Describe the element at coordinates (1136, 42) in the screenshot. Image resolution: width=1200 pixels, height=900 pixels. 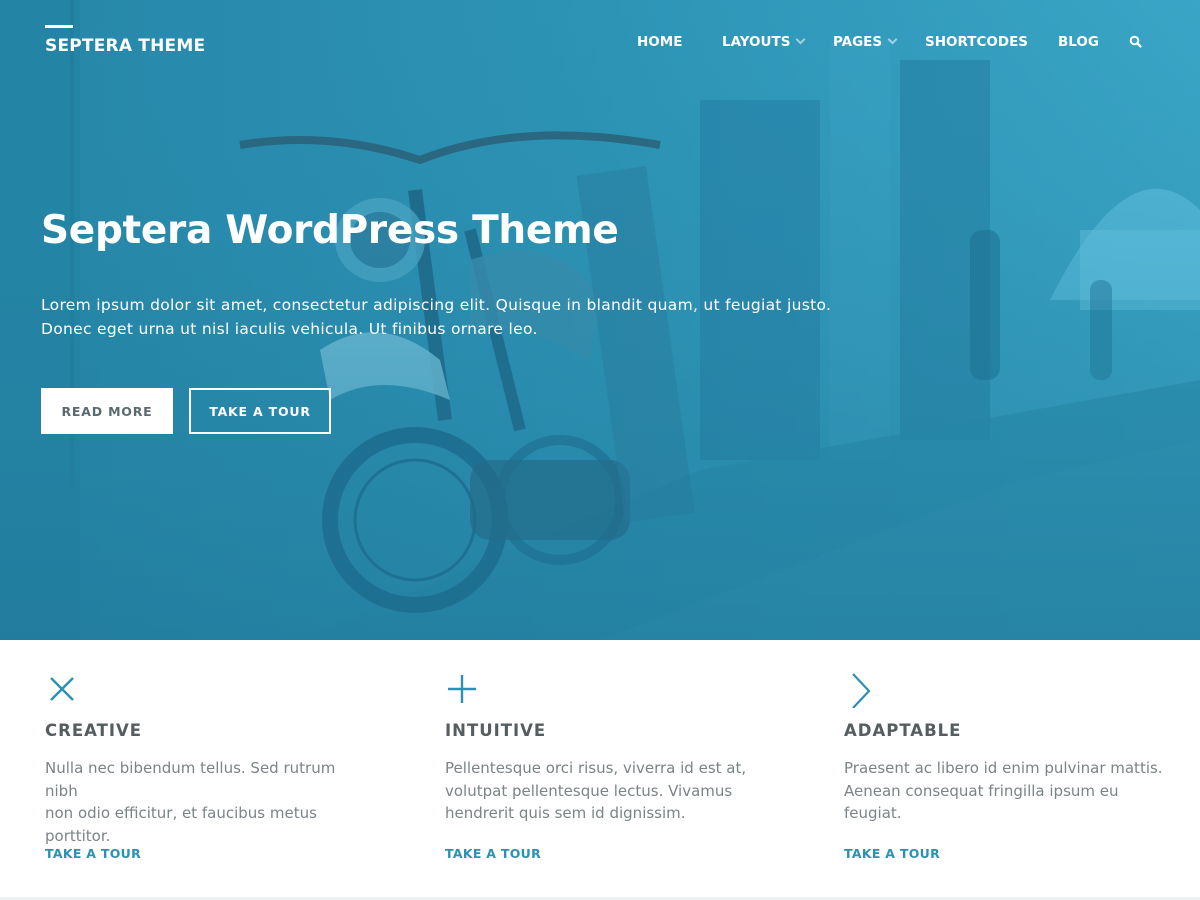
I see `search-icon` at that location.